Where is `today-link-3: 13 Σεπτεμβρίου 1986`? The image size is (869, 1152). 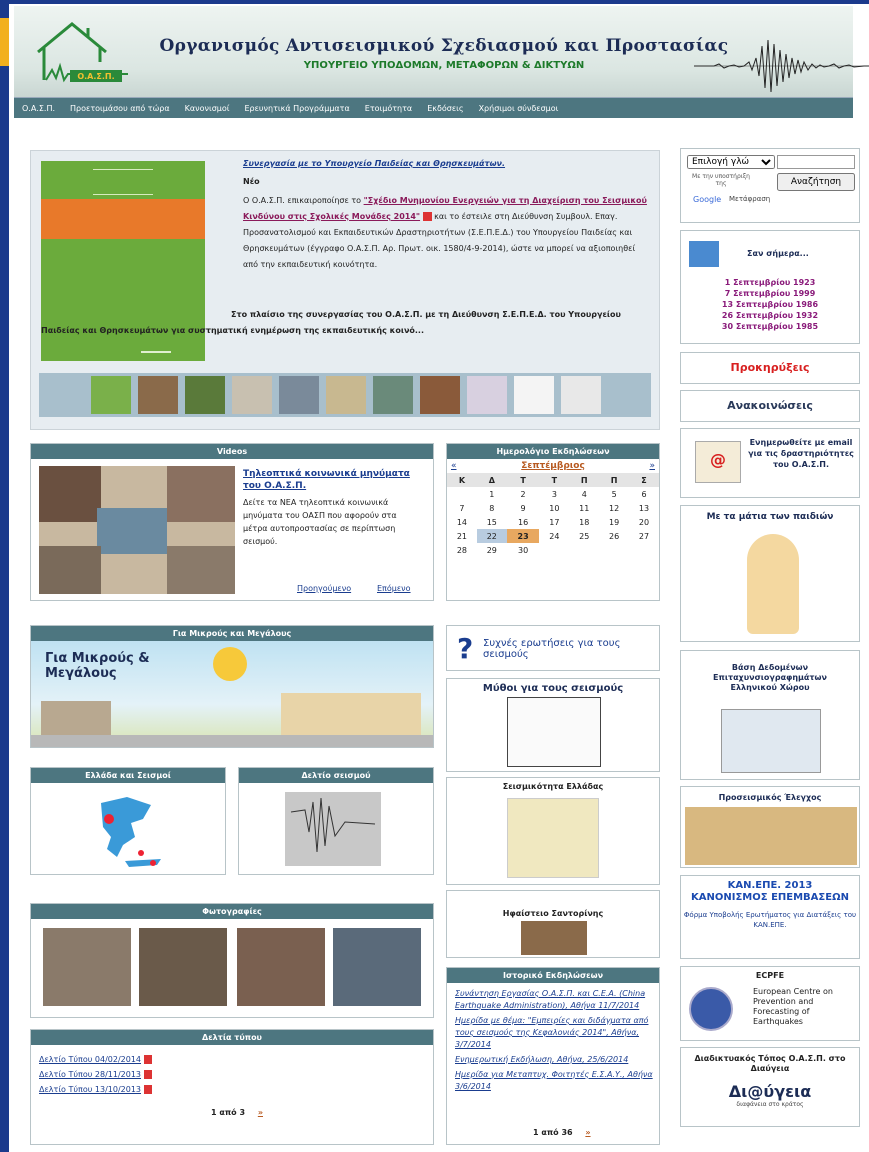 today-link-3: 13 Σεπτεμβρίου 1986 is located at coordinates (770, 304).